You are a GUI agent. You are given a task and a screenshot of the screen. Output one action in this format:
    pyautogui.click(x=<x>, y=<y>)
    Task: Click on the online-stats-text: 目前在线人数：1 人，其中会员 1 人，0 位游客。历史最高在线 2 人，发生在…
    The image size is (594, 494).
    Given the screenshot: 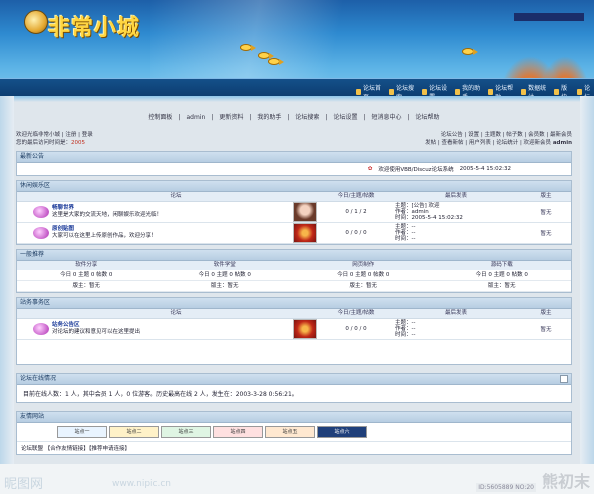 What is the action you would take?
    pyautogui.click(x=160, y=394)
    